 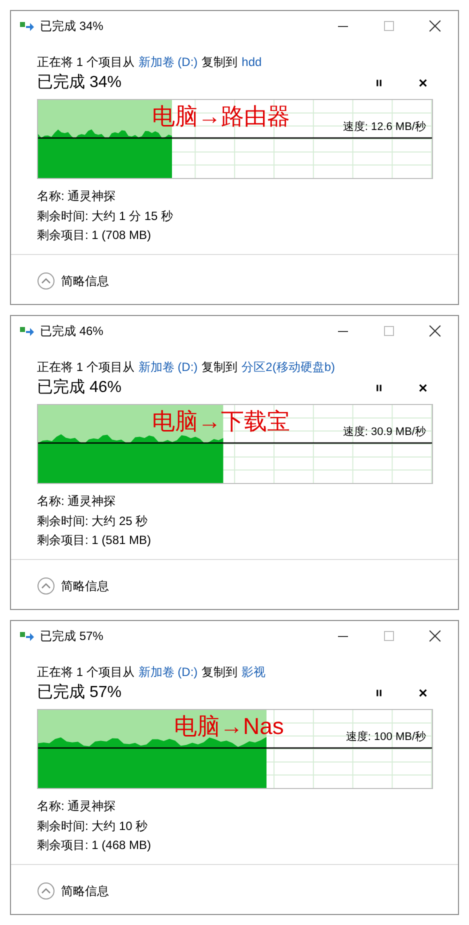 What do you see at coordinates (229, 726) in the screenshot?
I see `annotation-text: 电脑→Nas` at bounding box center [229, 726].